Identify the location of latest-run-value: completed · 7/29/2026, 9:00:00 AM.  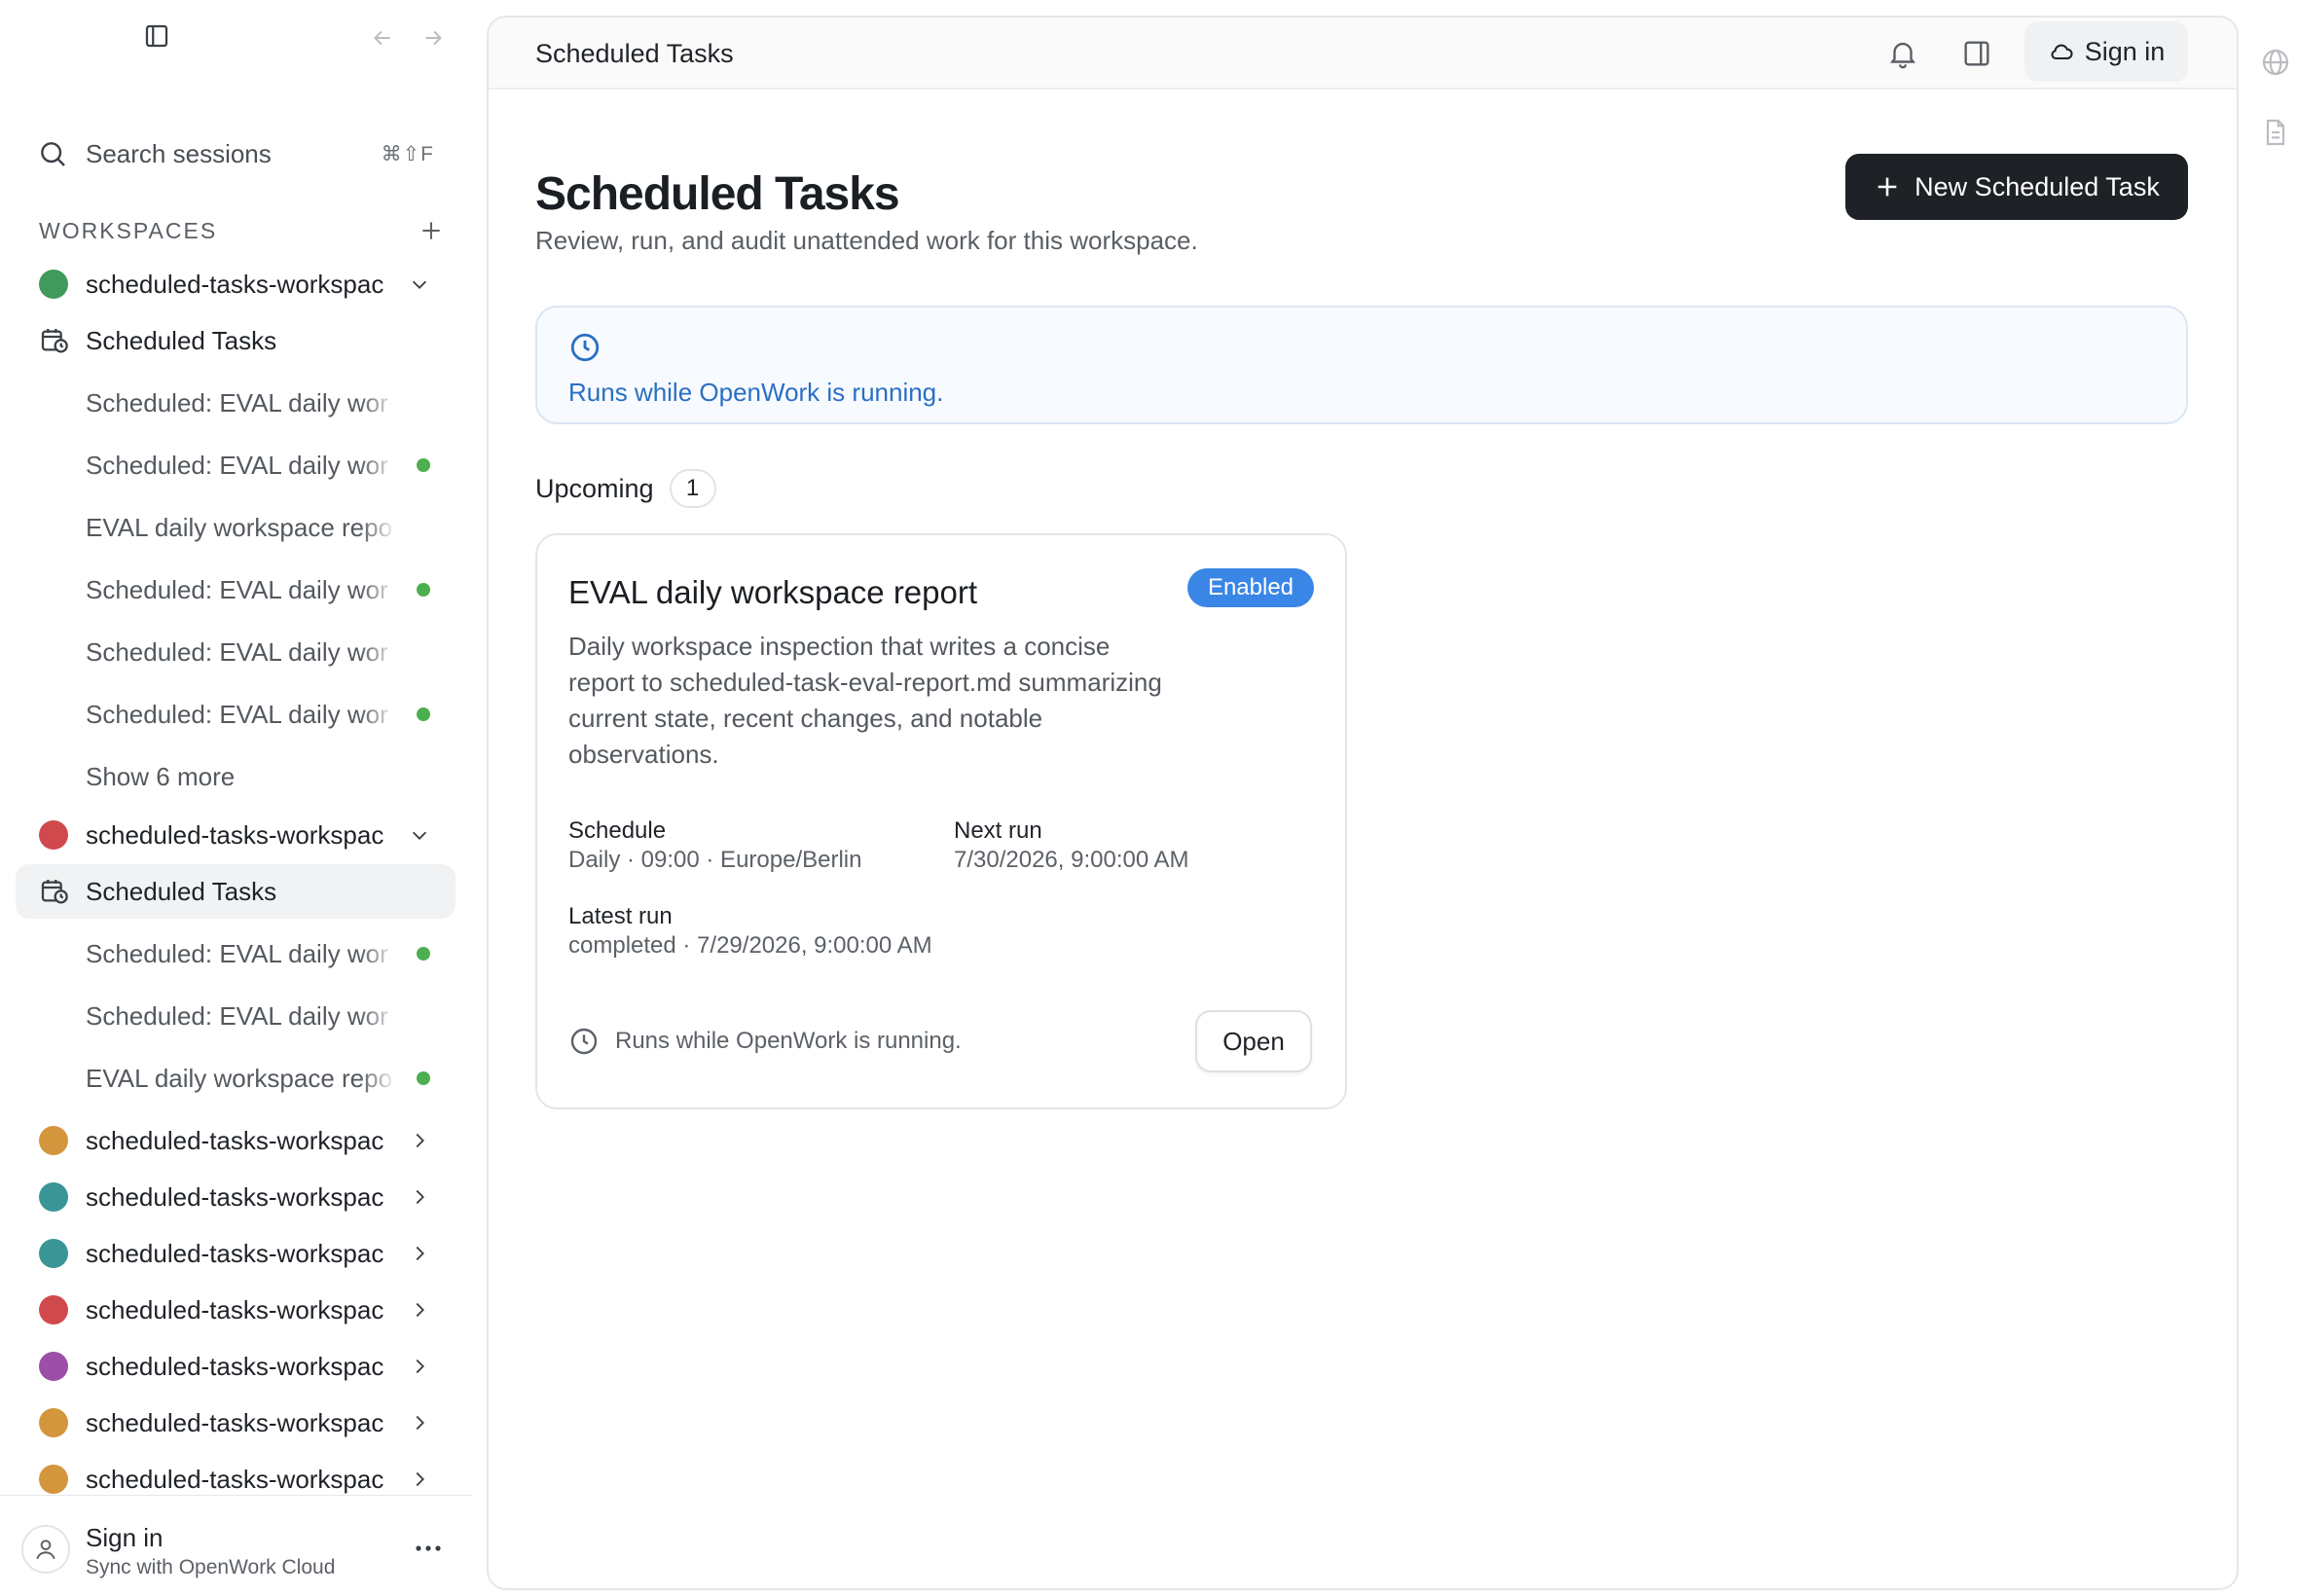
(750, 945).